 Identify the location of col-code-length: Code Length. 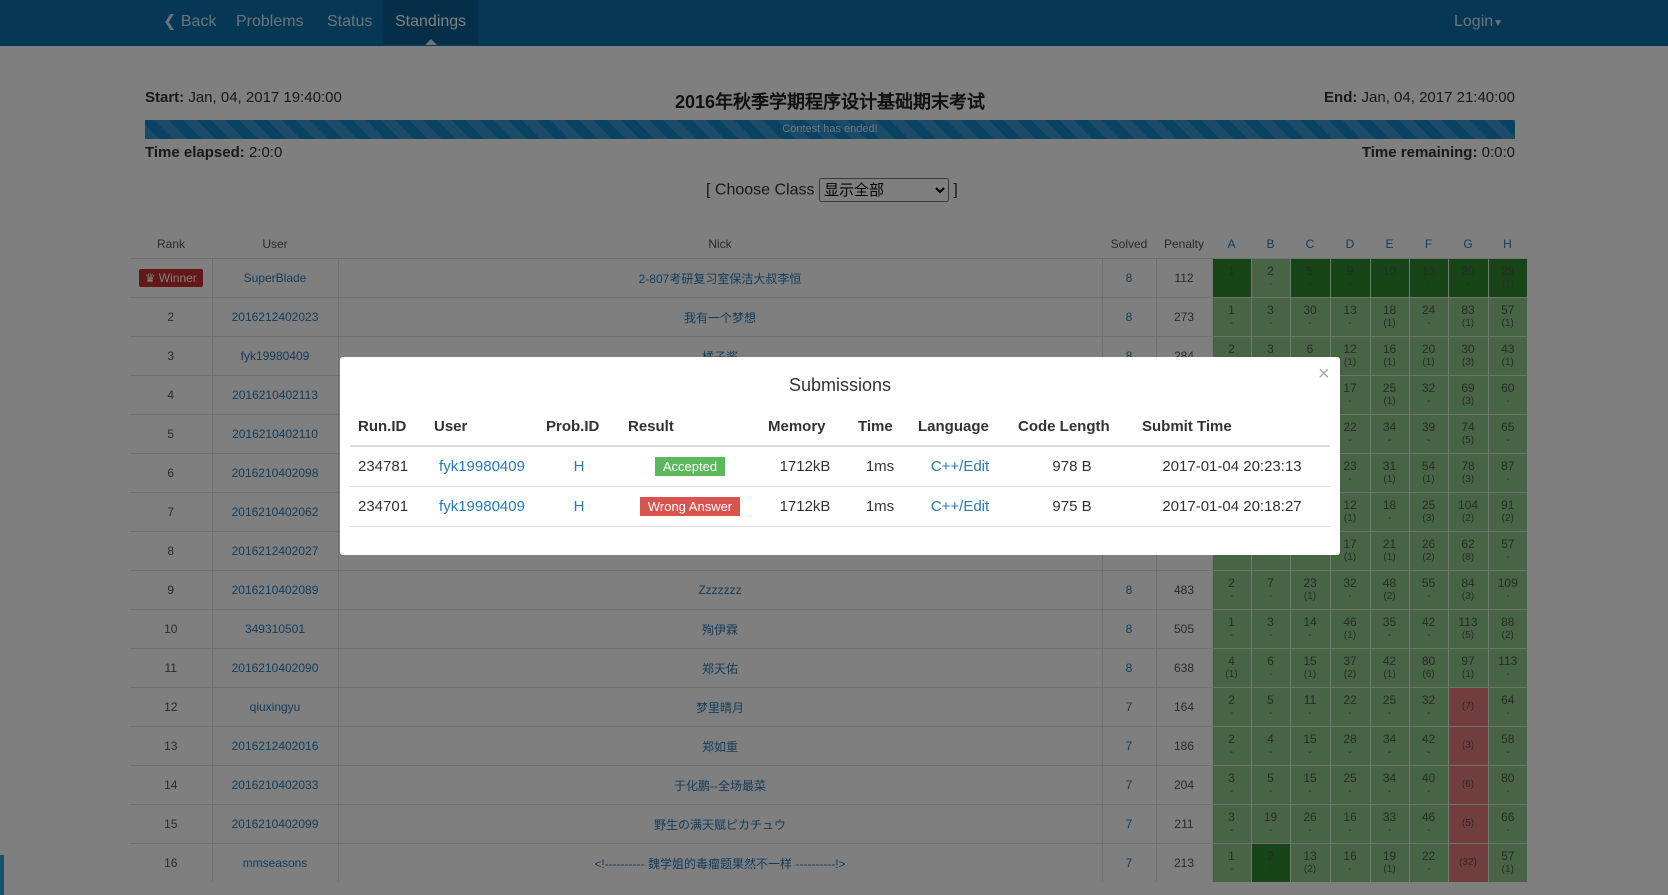
(1072, 427).